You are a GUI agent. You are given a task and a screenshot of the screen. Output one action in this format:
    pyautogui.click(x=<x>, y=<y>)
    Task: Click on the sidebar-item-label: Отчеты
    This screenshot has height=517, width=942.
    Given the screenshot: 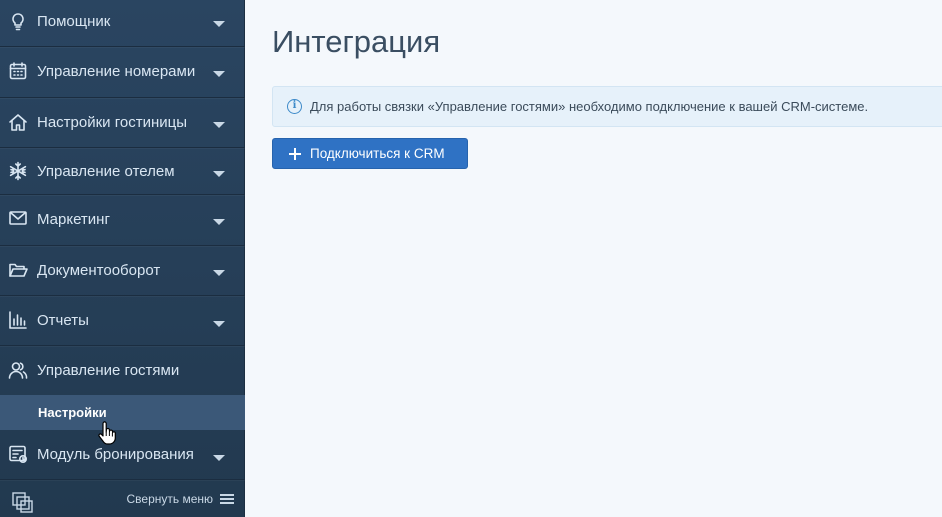 What is the action you would take?
    pyautogui.click(x=63, y=320)
    